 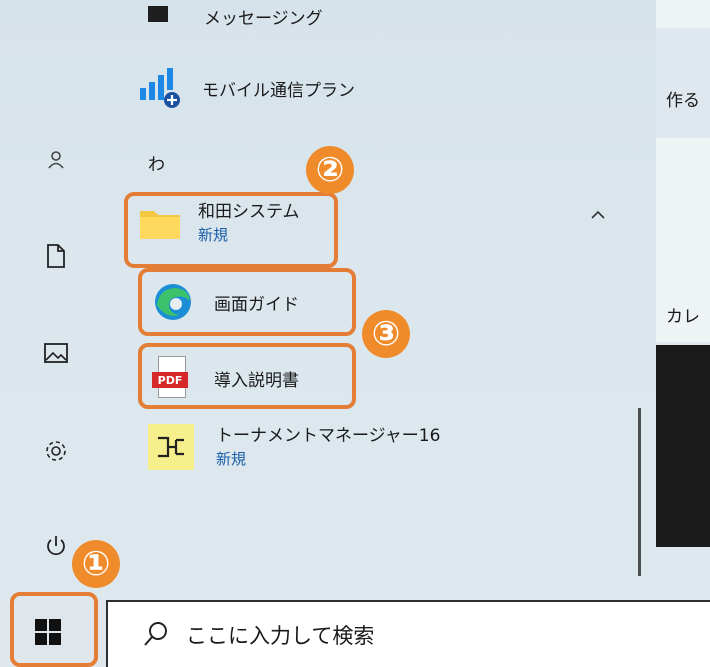 I want to click on tiles-area: 作る カレ, so click(x=683, y=299).